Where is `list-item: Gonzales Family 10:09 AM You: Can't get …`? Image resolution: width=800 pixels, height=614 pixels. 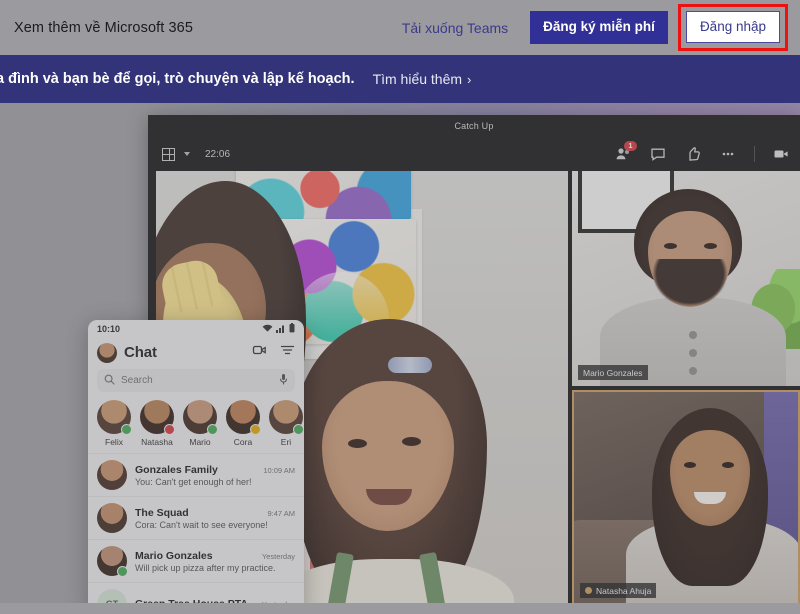 list-item: Gonzales Family 10:09 AM You: Can't get … is located at coordinates (196, 474).